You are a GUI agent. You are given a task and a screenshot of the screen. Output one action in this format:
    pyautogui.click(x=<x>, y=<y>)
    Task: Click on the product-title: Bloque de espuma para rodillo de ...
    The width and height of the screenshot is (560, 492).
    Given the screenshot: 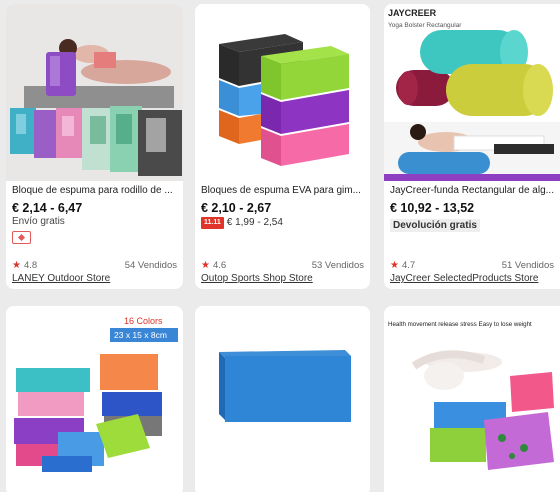 What is the action you would take?
    pyautogui.click(x=95, y=190)
    